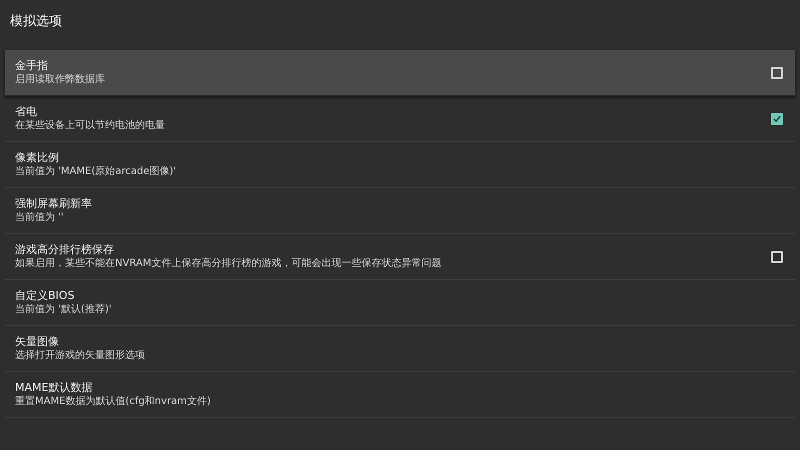  Describe the element at coordinates (400, 395) in the screenshot. I see `option-row: MAME默认数据 重置MAME数据为默认值(cfg和nvram文件)` at that location.